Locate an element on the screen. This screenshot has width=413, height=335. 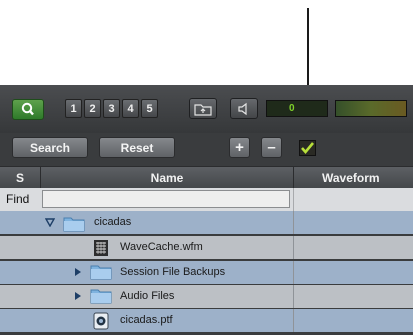
search-options-checkbox is located at coordinates (307, 148).